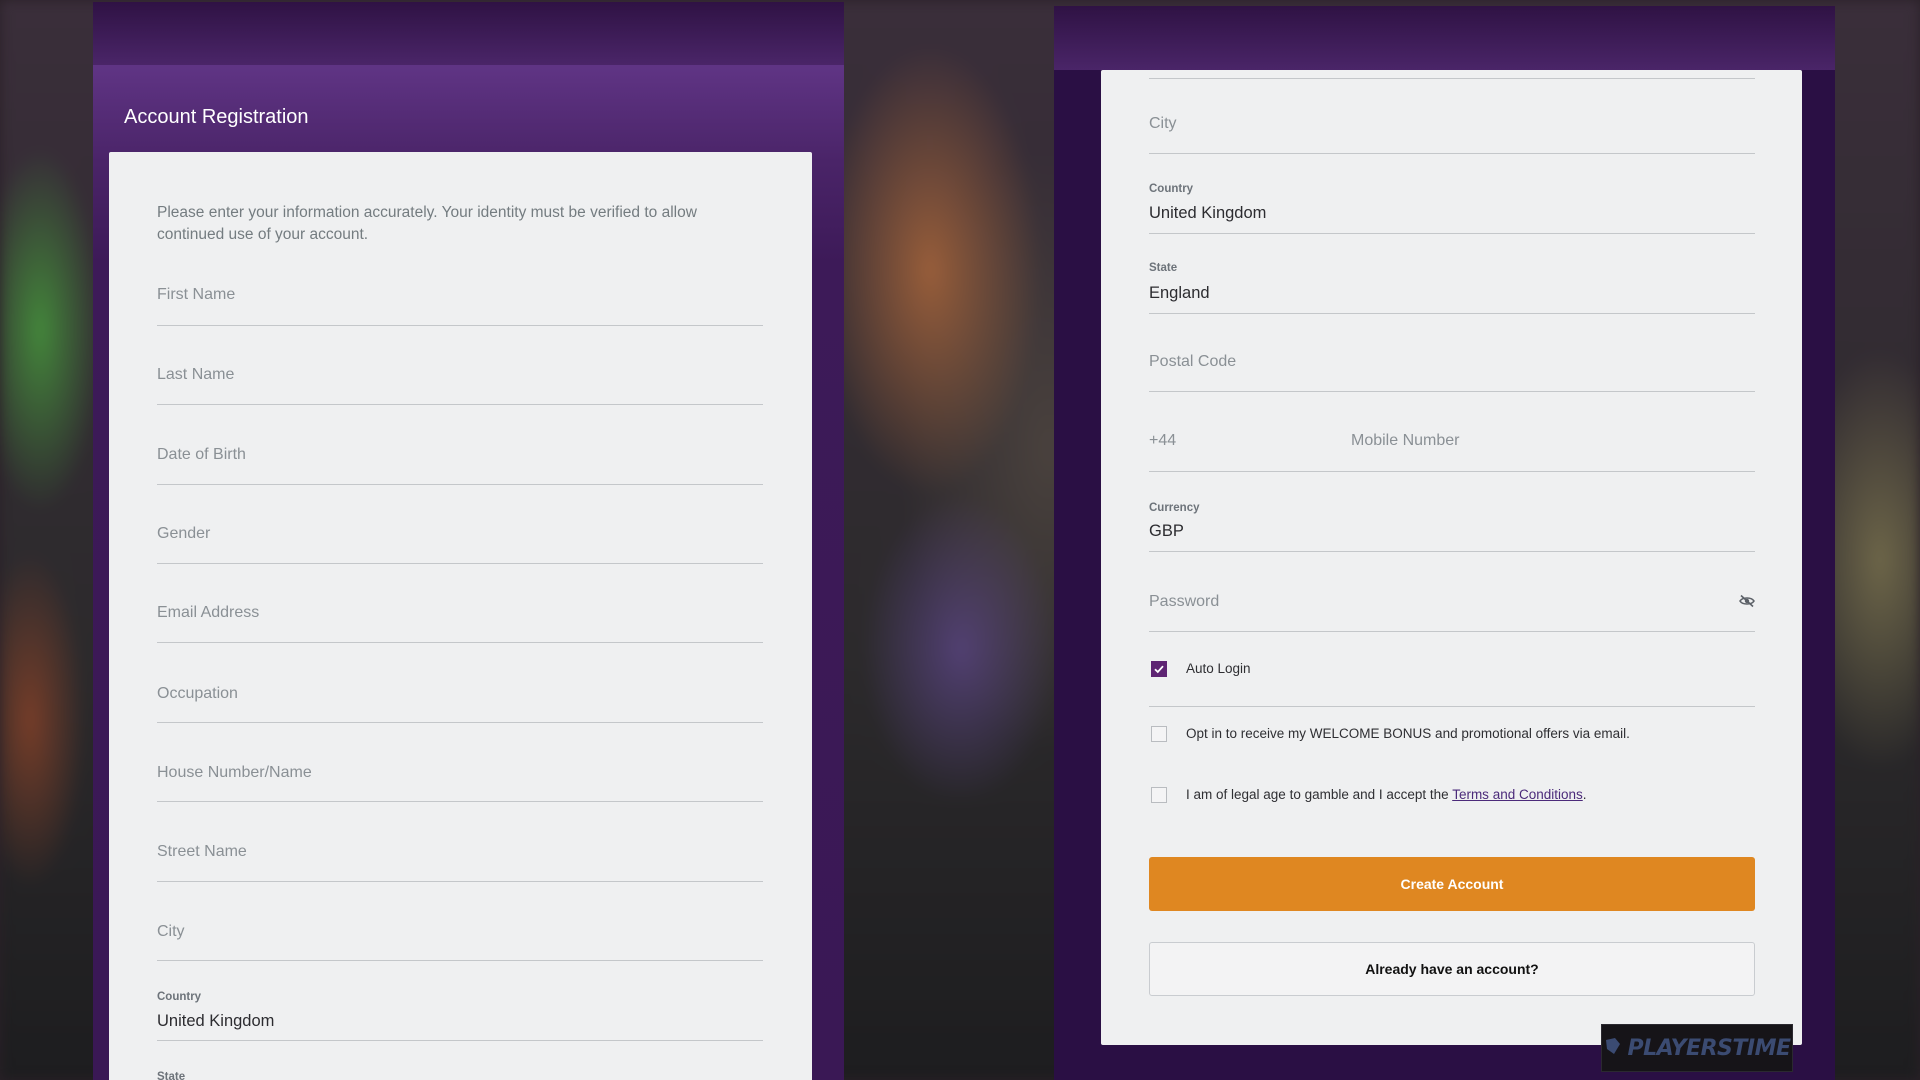 Image resolution: width=1920 pixels, height=1080 pixels. What do you see at coordinates (1613, 1048) in the screenshot?
I see `watermark-logo-icon` at bounding box center [1613, 1048].